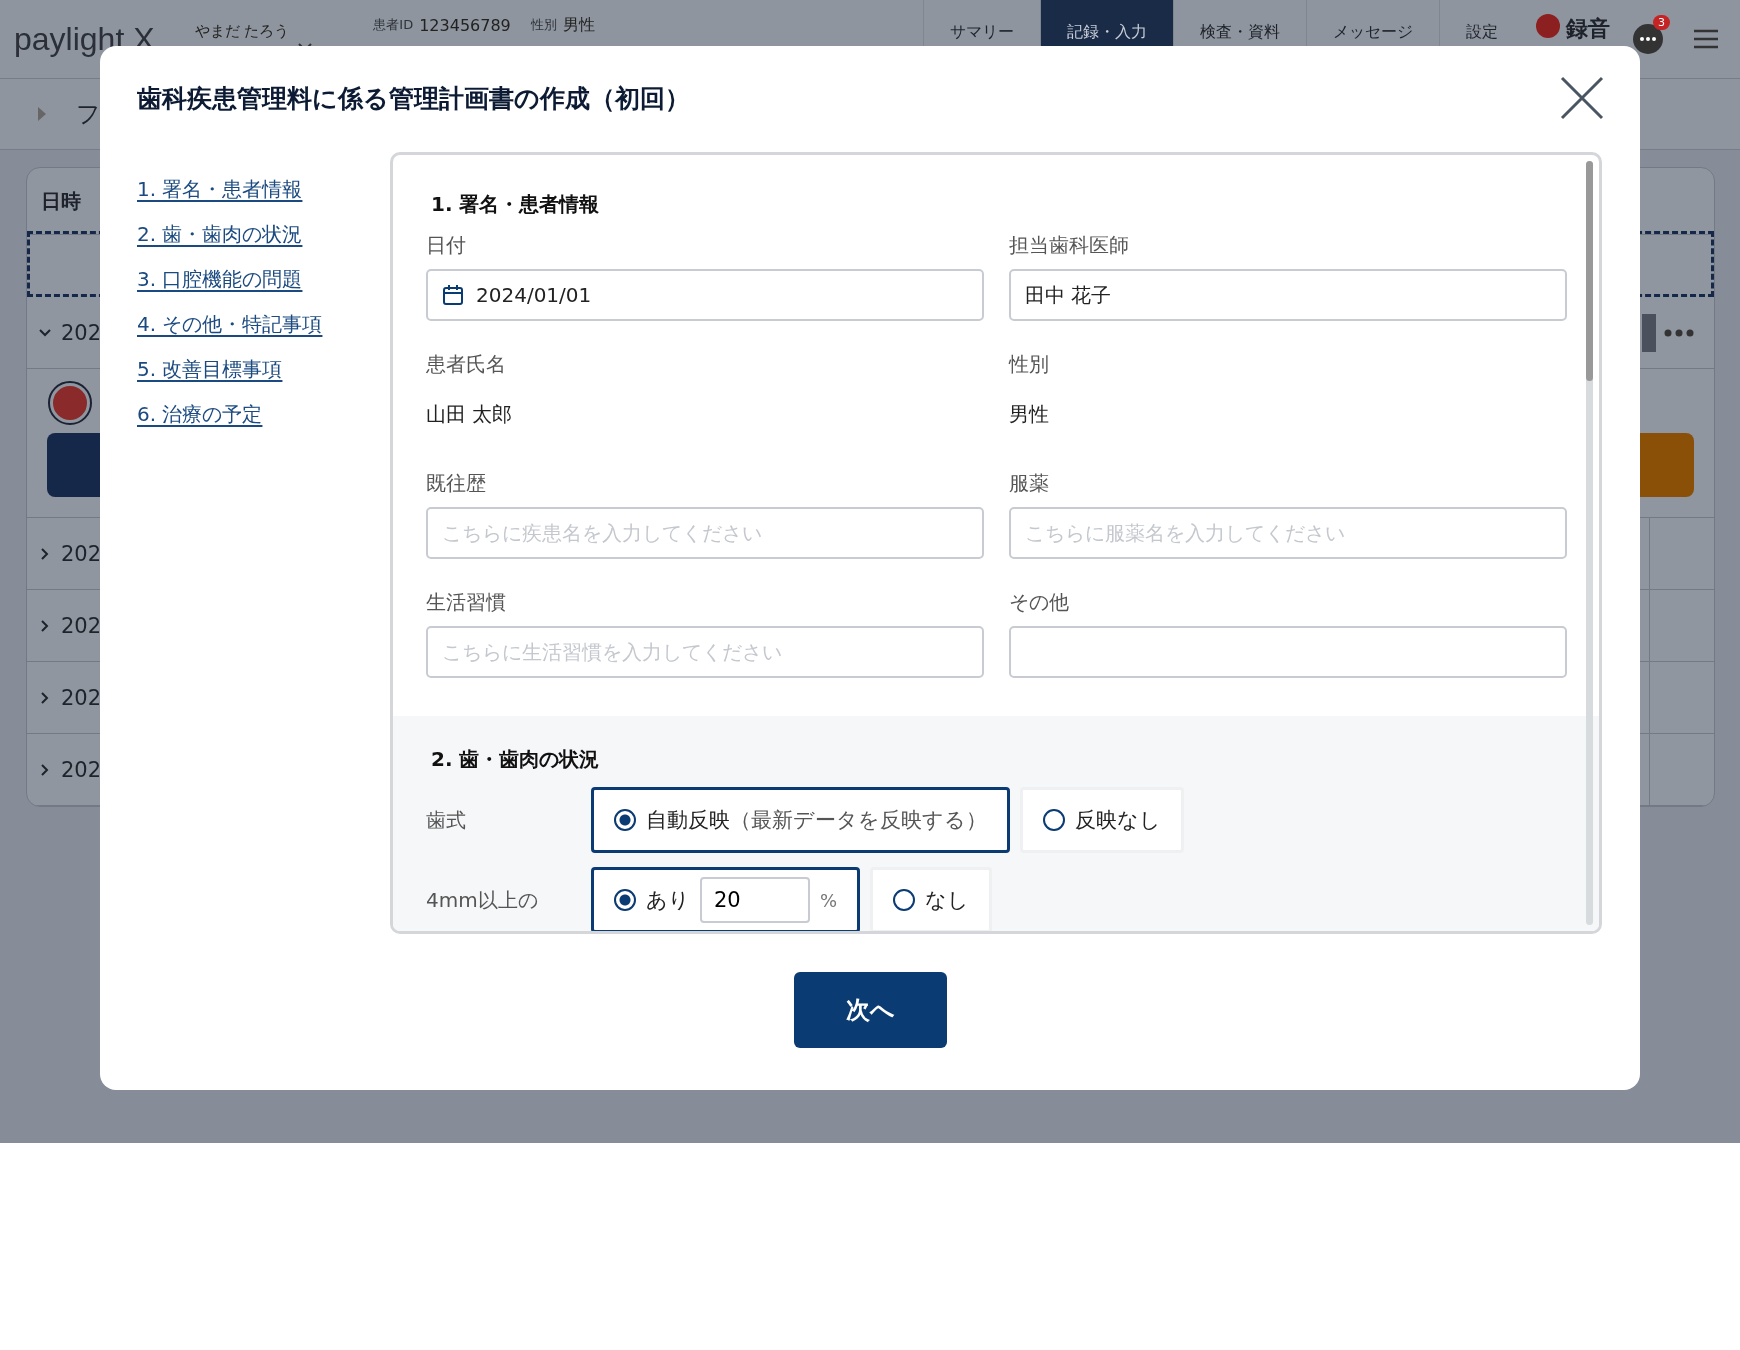 The height and width of the screenshot is (1350, 1740). I want to click on field-value: 山田 太郎, so click(470, 414).